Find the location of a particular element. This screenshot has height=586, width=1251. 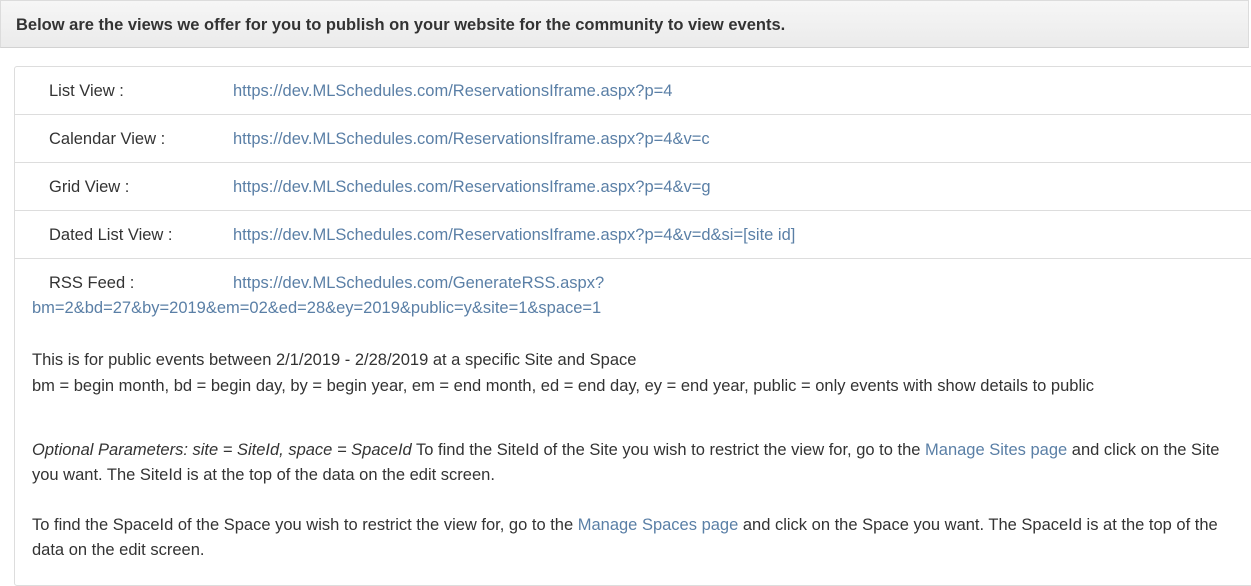

manage-sites-link: Manage Sites page is located at coordinates (996, 450).